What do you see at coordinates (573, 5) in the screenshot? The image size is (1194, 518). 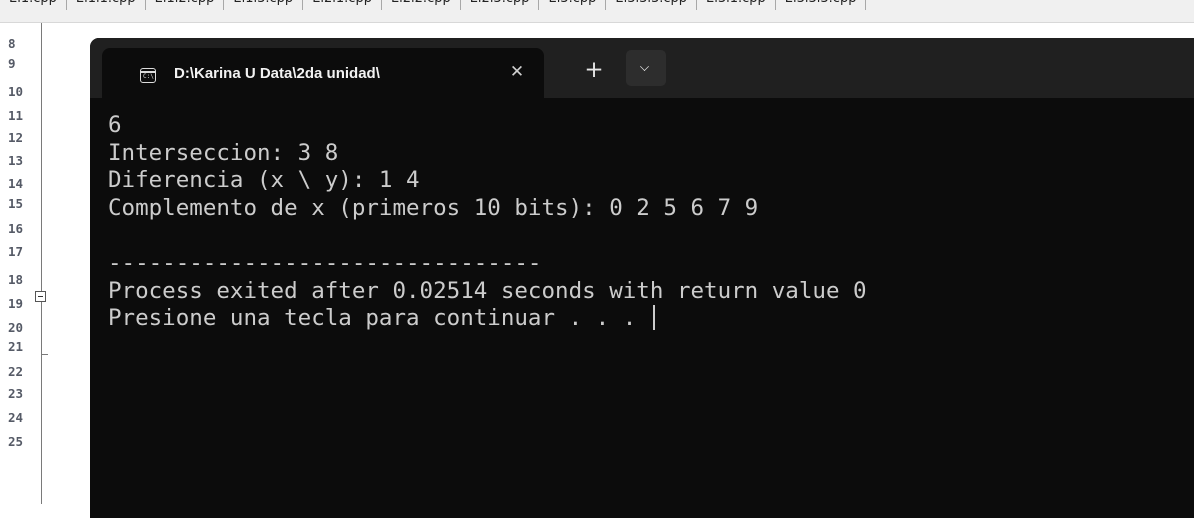 I see `file-tab: Ei3.cpp` at bounding box center [573, 5].